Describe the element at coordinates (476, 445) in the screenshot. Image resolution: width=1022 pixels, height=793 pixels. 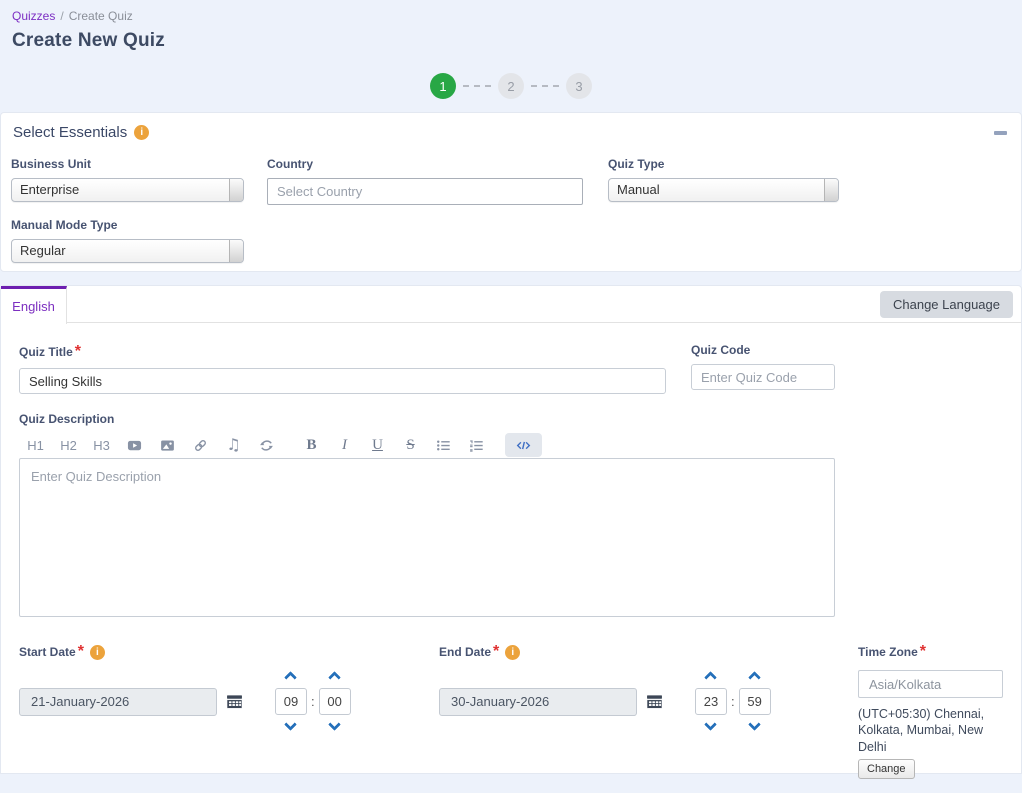
I see `toolbar-ordered-list-button` at that location.